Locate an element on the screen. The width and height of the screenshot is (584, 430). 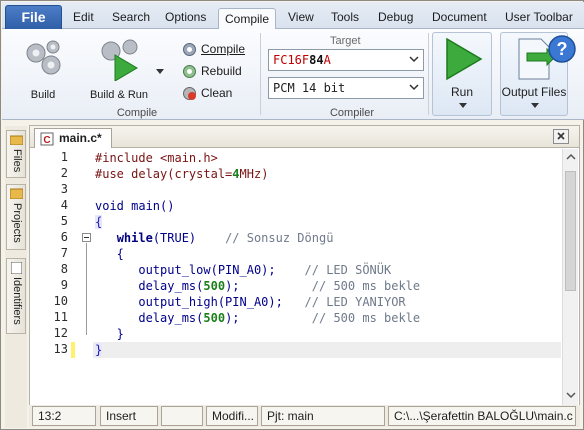
line-number: 8 is located at coordinates (64, 269).